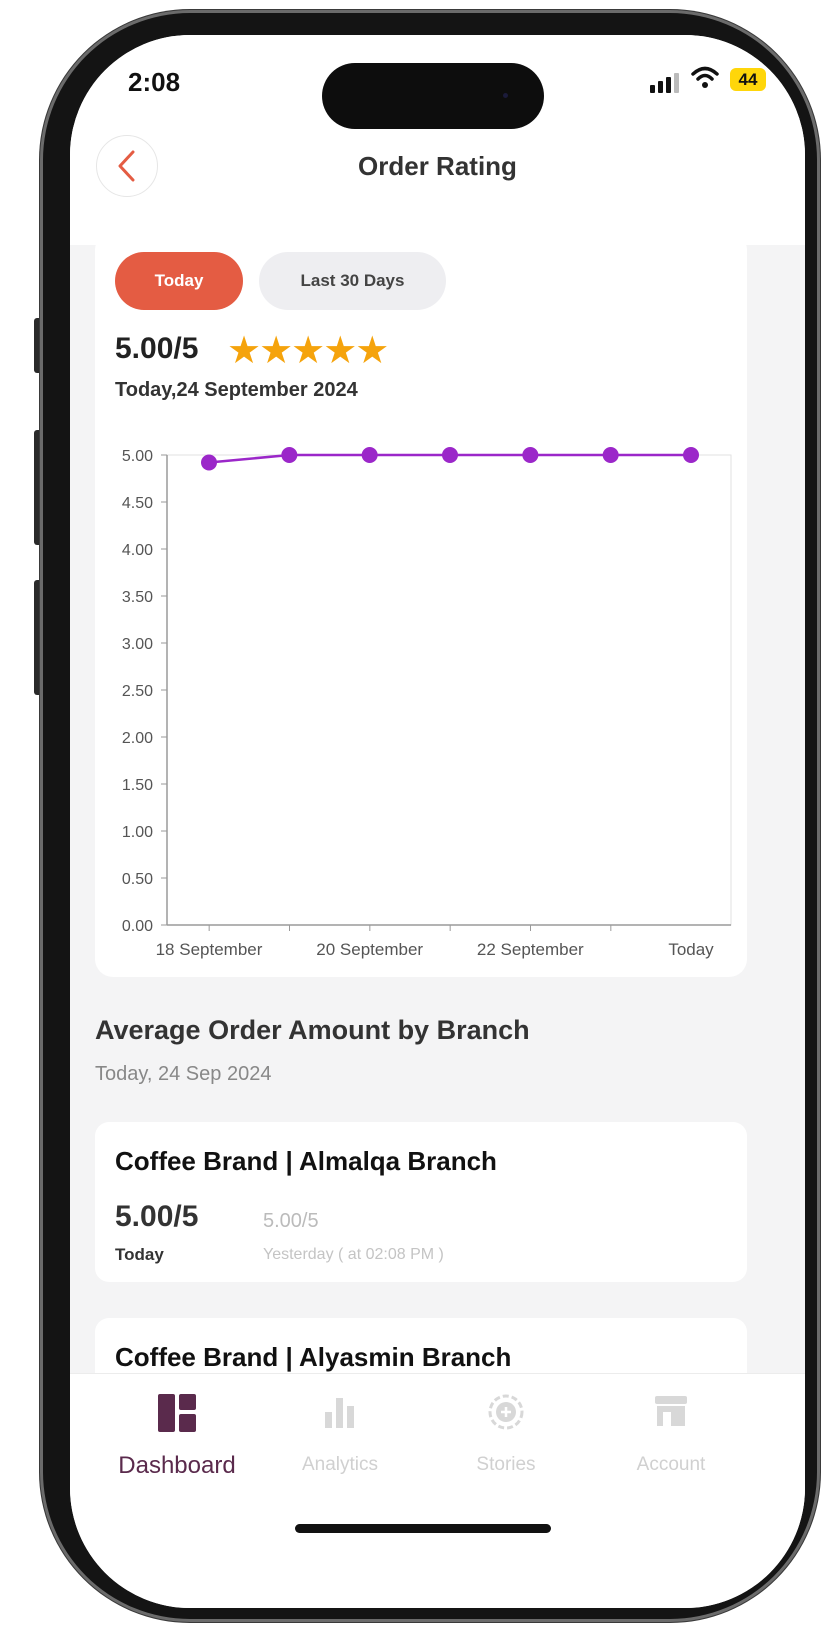 This screenshot has width=823, height=1629. Describe the element at coordinates (437, 166) in the screenshot. I see `page-title: Order Rating` at that location.